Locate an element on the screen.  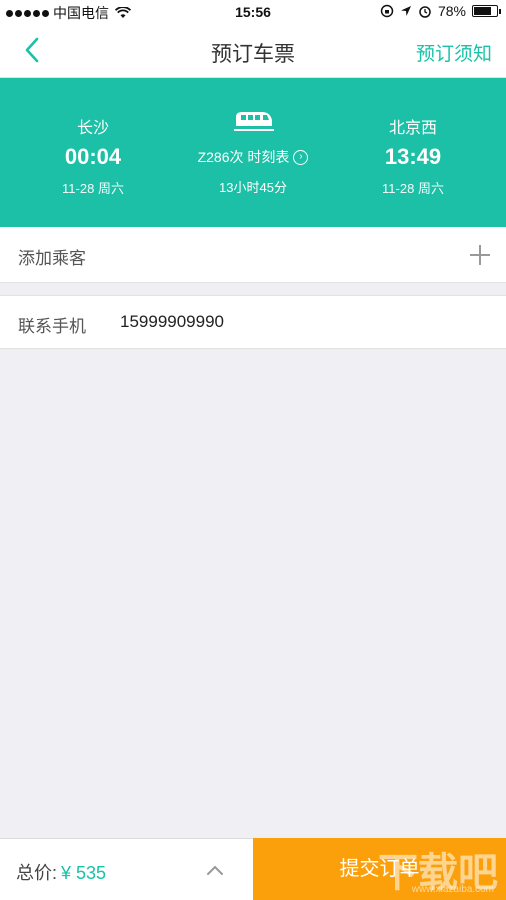
status-bar: 中国电信 15:56 78% is located at coordinates (253, 12).